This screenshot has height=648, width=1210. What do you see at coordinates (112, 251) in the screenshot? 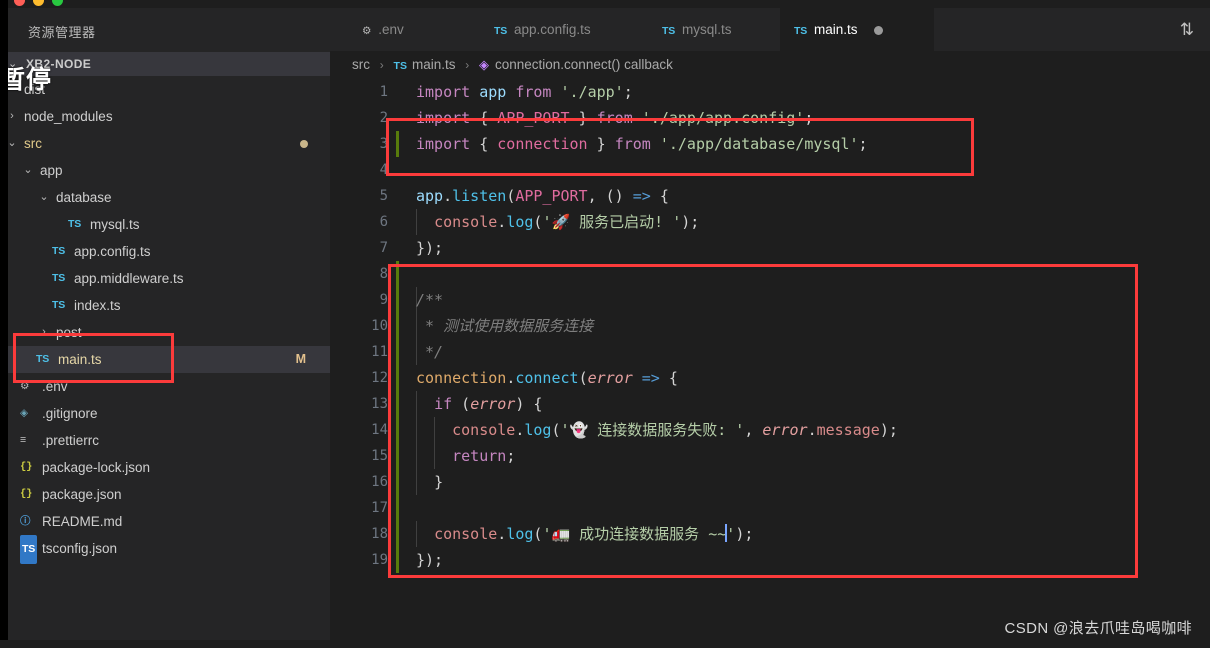
I see `file-tree-item-label: app.config.ts` at bounding box center [112, 251].